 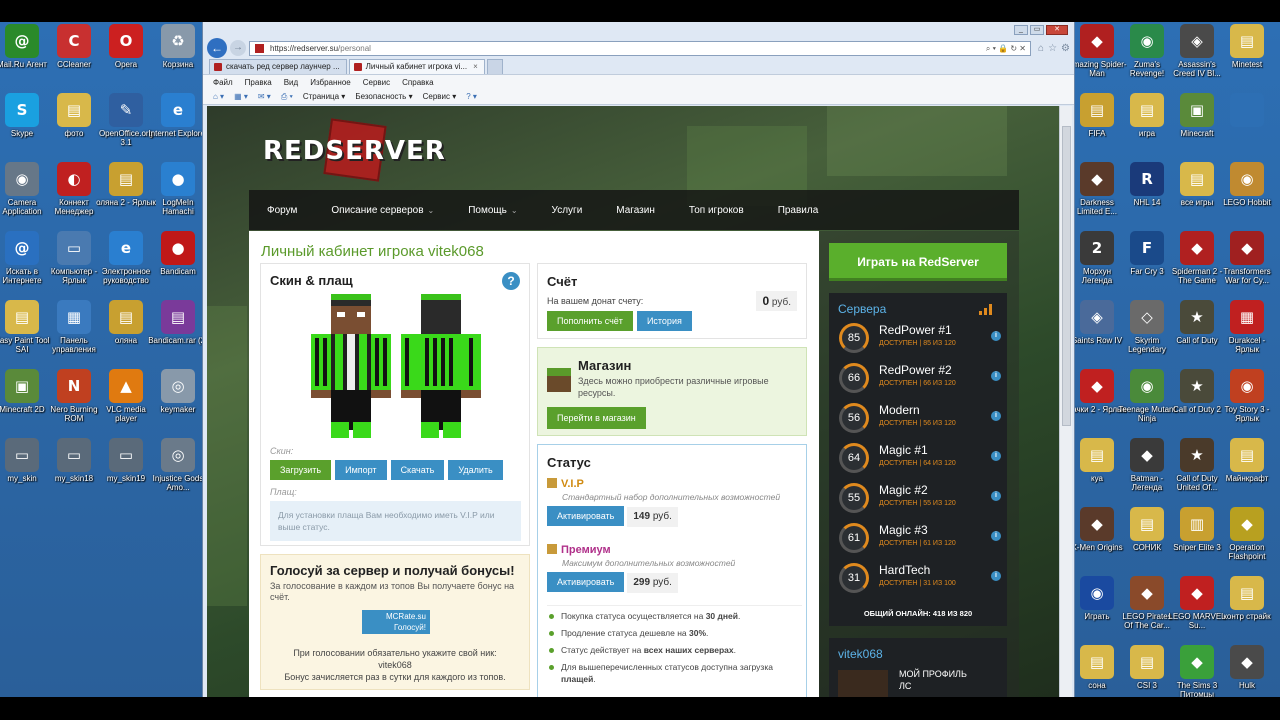 I want to click on desktop-icon: ◉ Toy Story 3 - Ярлык, so click(x=1247, y=402).